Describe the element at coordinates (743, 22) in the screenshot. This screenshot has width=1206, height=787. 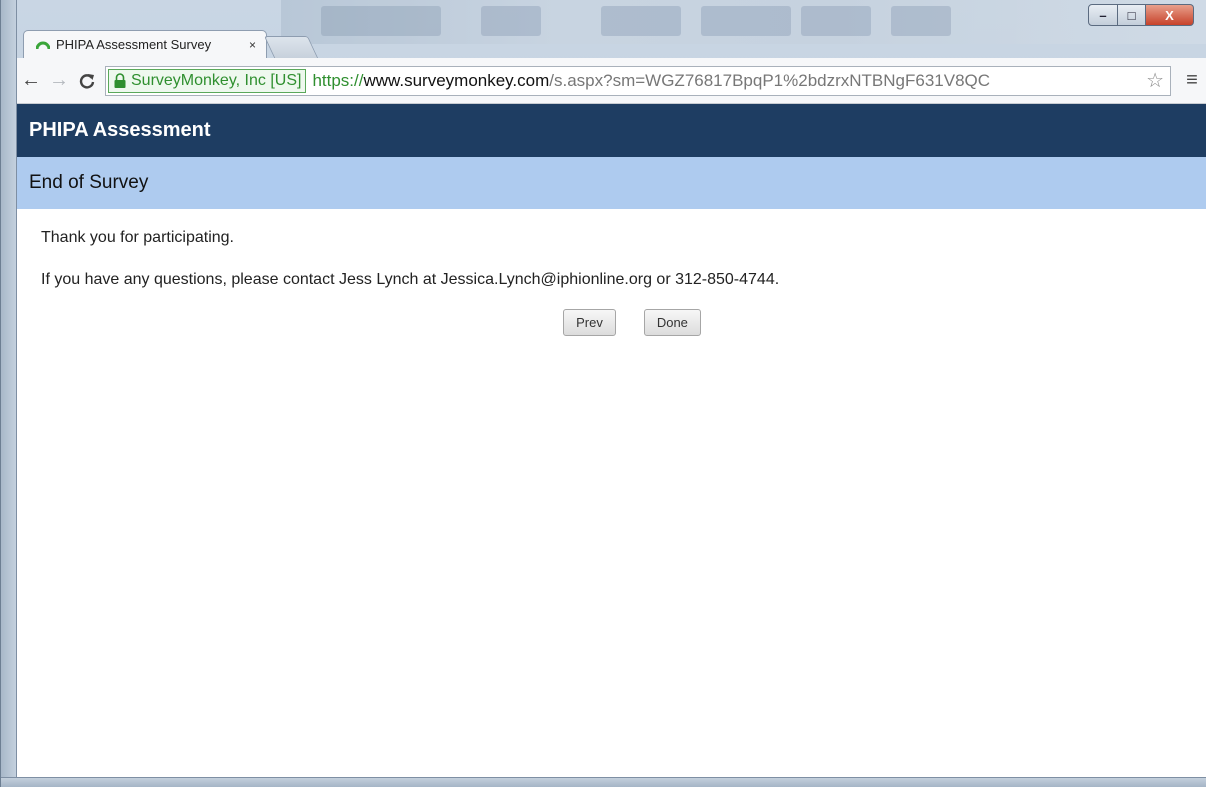
I see `background-app-ribbon` at that location.